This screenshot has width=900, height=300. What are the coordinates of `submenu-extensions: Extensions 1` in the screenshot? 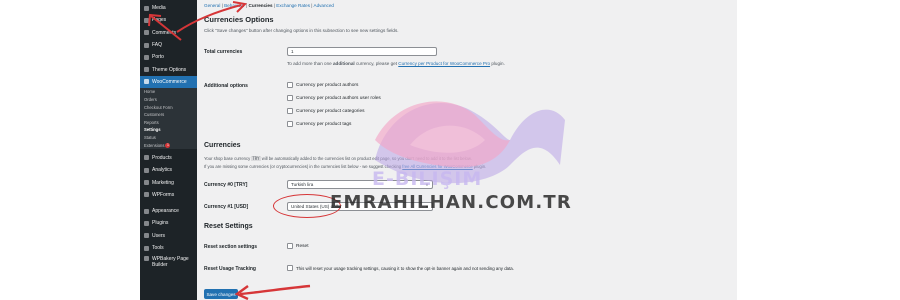 It's located at (168, 145).